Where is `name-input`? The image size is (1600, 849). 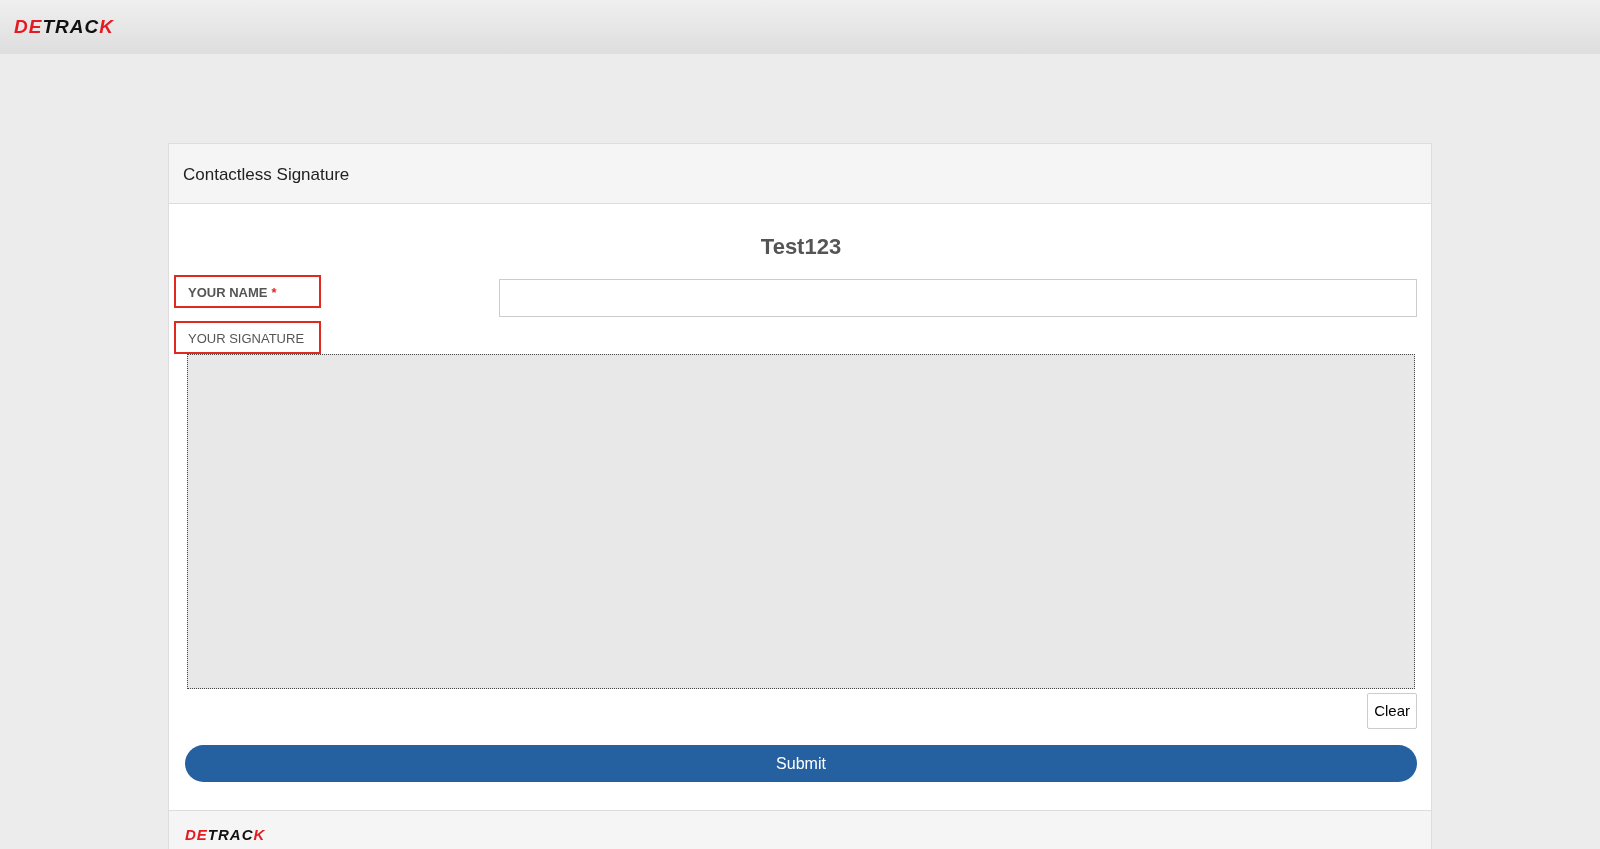
name-input is located at coordinates (958, 298).